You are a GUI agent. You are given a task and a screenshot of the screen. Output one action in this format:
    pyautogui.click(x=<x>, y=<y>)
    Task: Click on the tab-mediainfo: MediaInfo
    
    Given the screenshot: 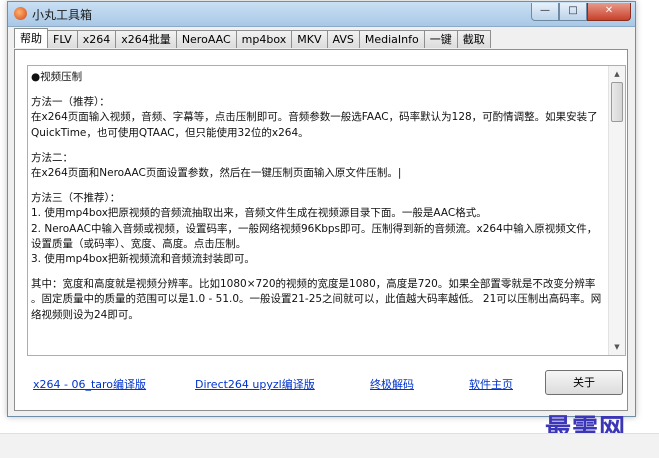 What is the action you would take?
    pyautogui.click(x=391, y=39)
    